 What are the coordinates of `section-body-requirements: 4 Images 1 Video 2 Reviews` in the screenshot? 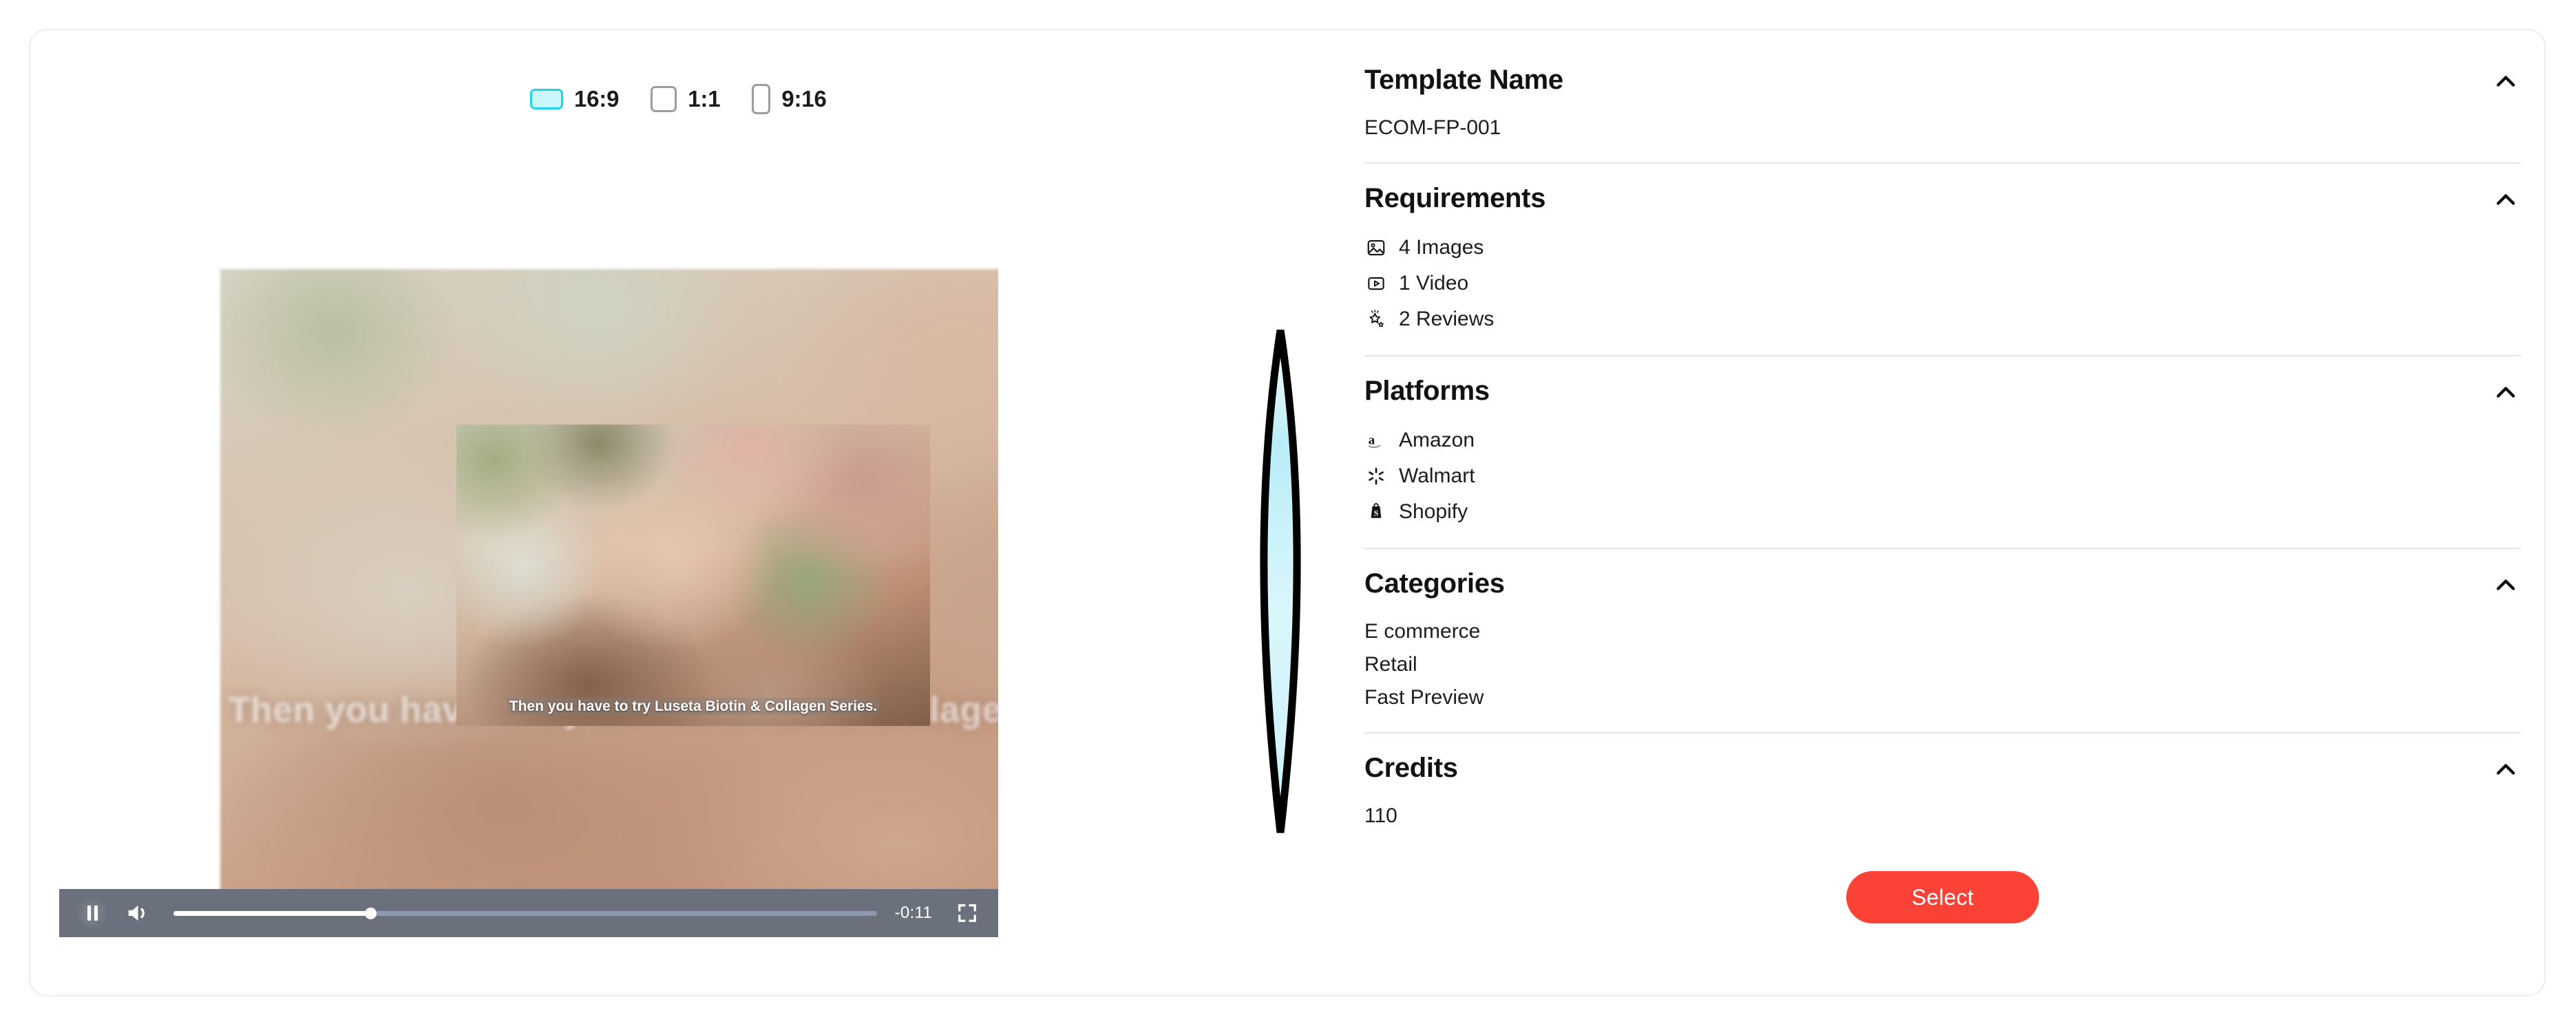 It's located at (1943, 283).